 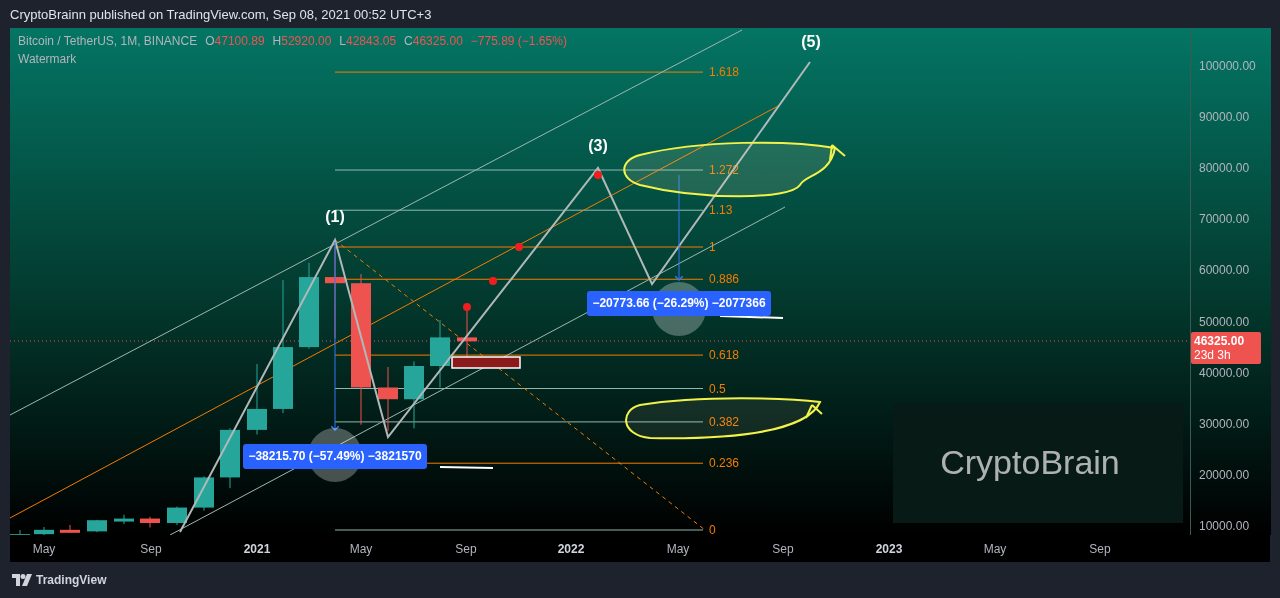 What do you see at coordinates (335, 216) in the screenshot?
I see `wave-label: (1)` at bounding box center [335, 216].